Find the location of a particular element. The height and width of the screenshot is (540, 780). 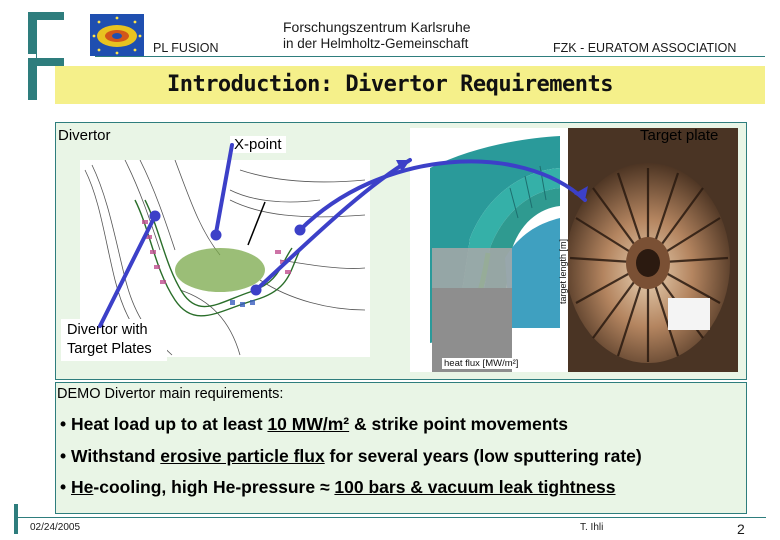

footer-bar-left is located at coordinates (16, 519).